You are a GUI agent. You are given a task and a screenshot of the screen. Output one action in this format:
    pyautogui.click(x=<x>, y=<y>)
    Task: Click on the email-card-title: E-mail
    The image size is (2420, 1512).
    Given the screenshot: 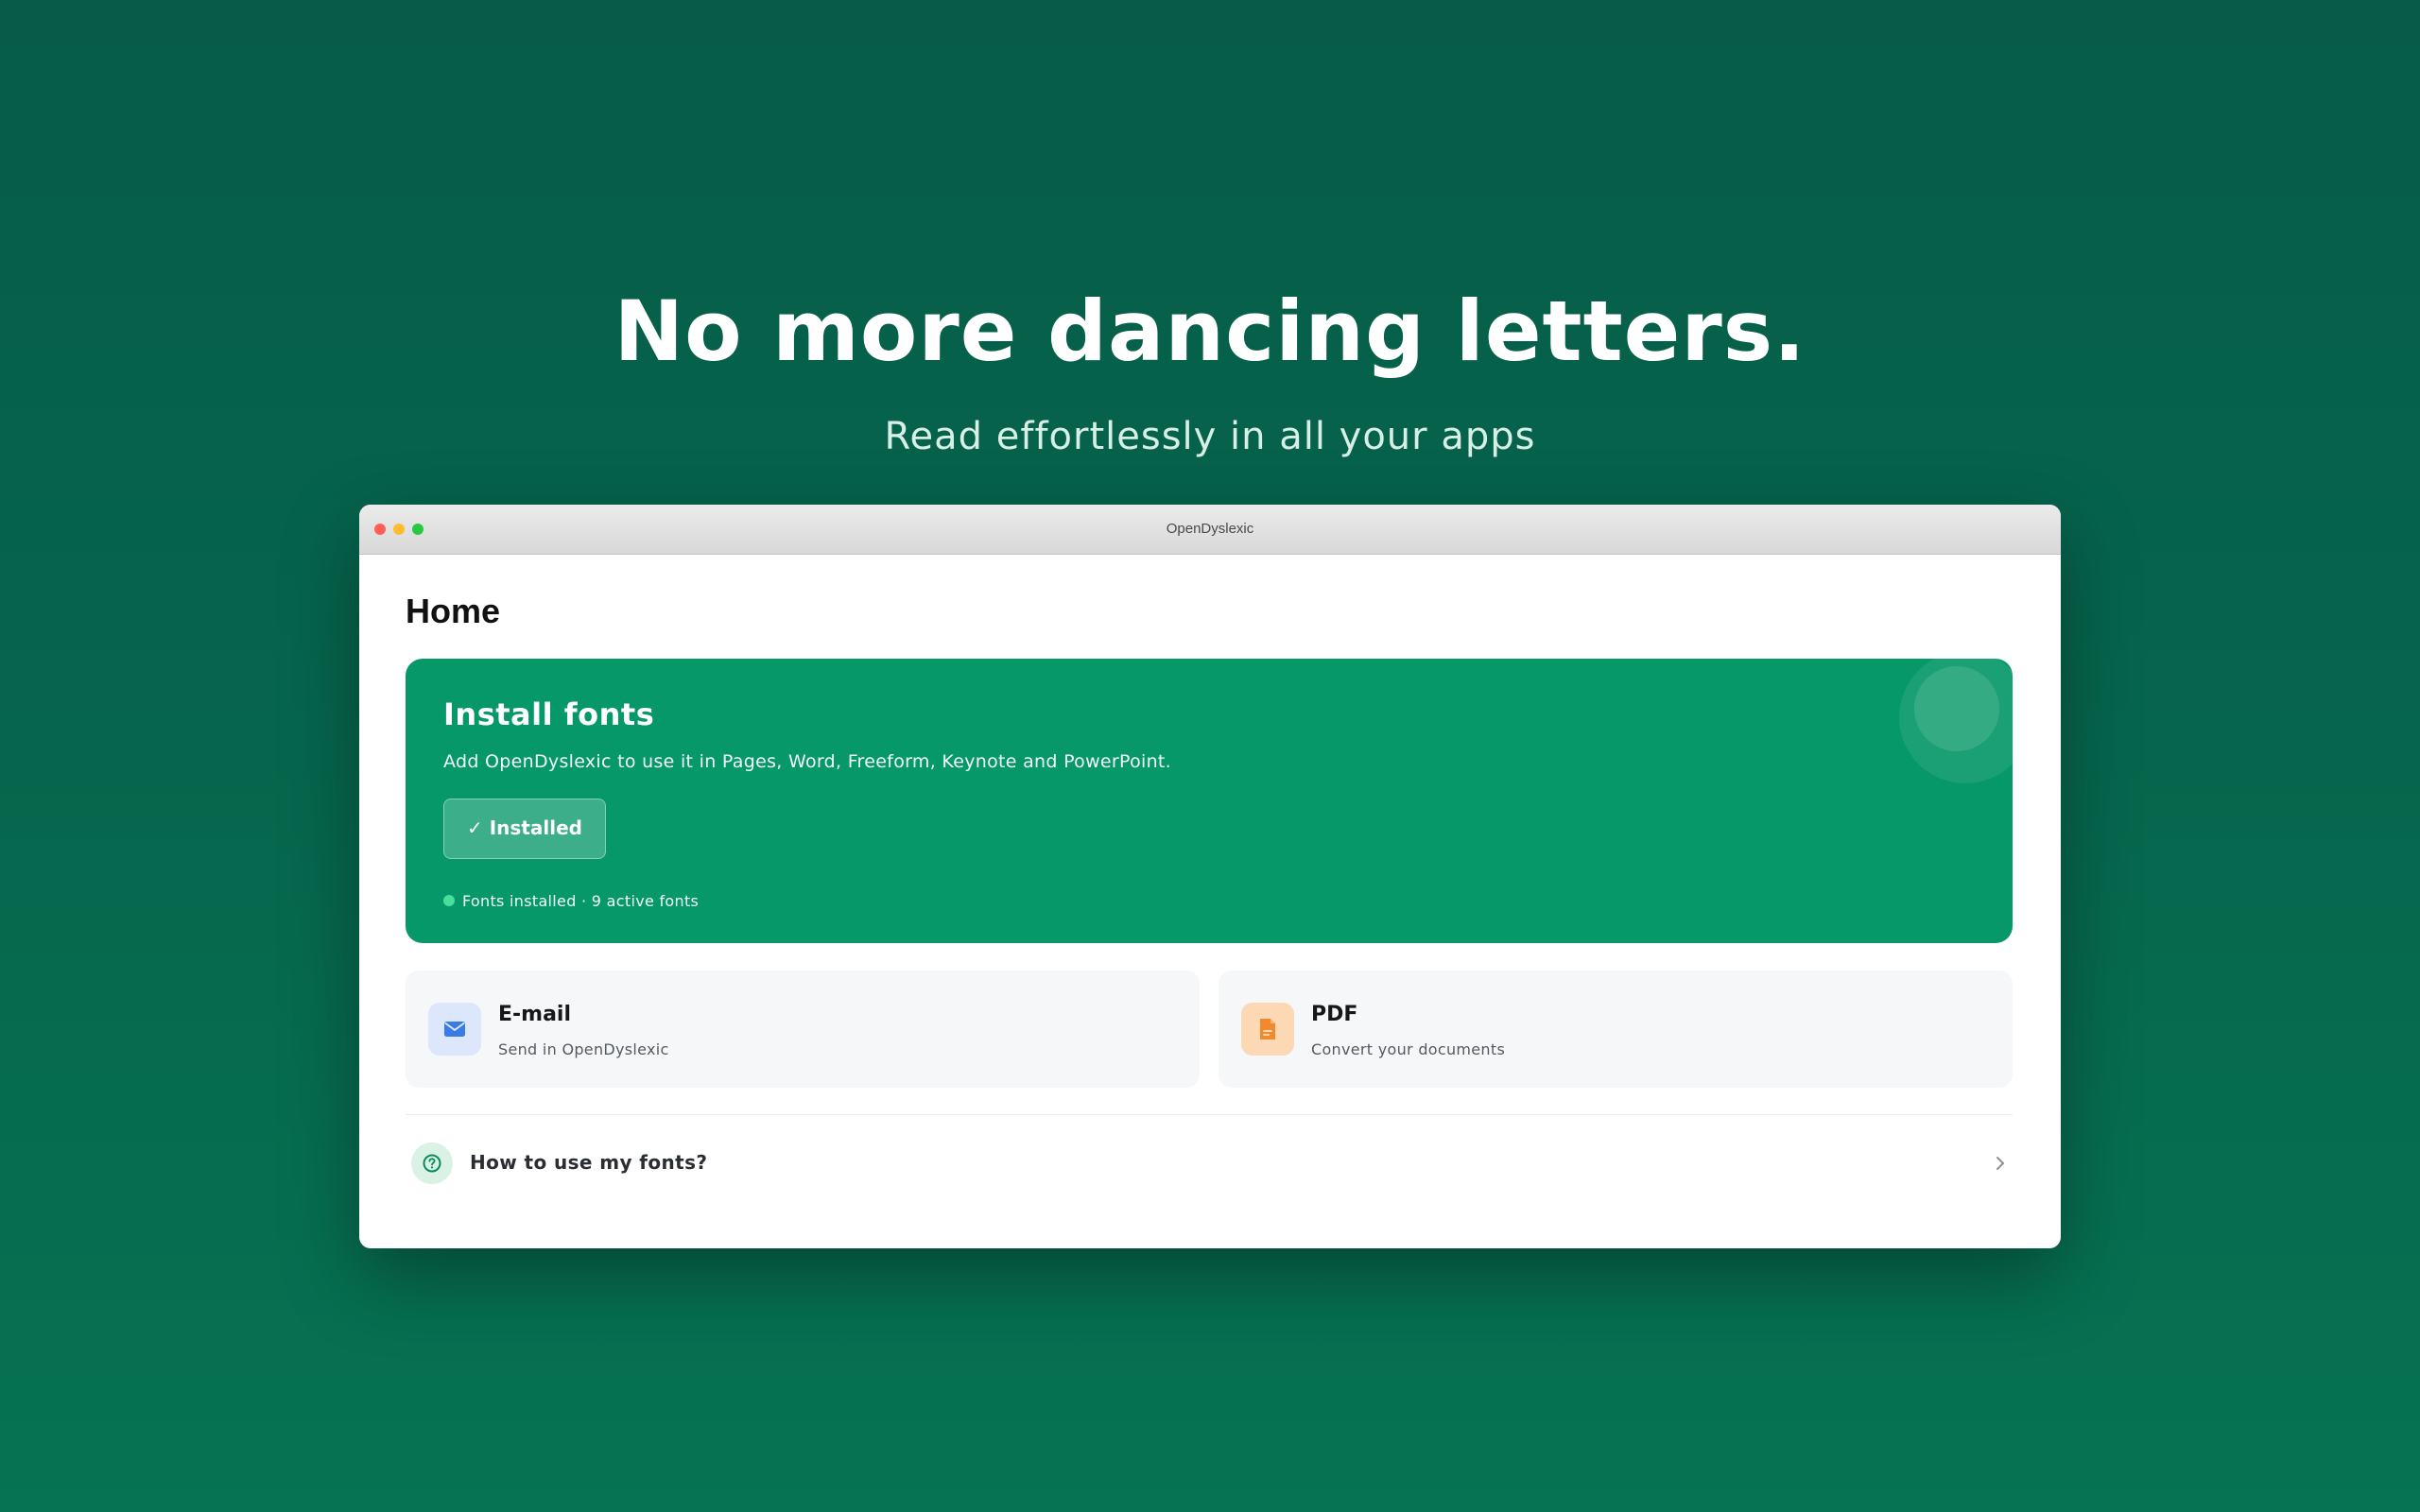 What is the action you would take?
    pyautogui.click(x=535, y=1014)
    